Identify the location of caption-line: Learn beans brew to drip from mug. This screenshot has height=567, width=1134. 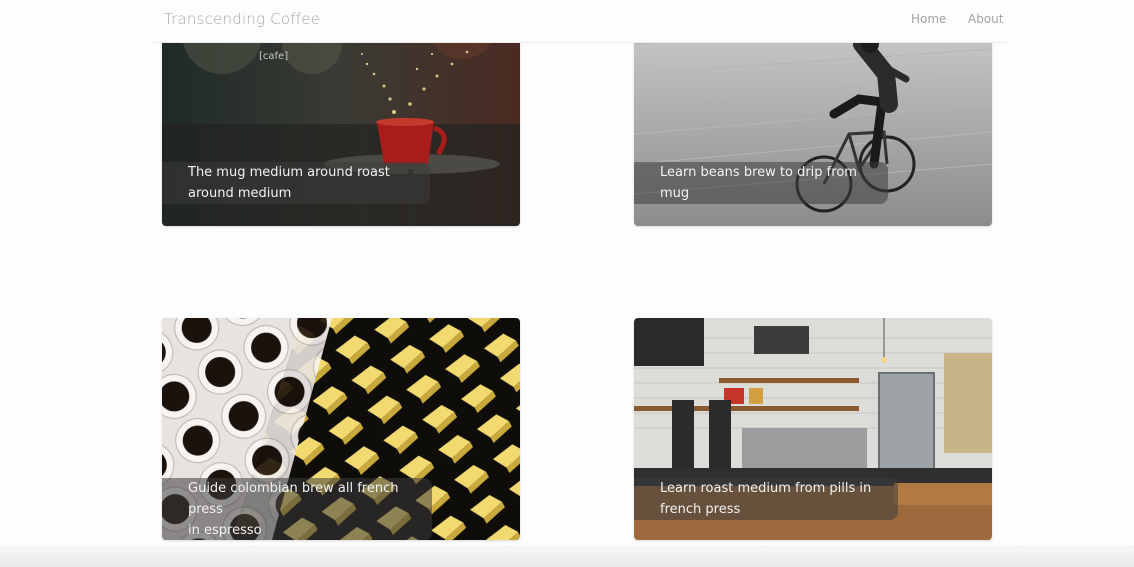
(758, 183).